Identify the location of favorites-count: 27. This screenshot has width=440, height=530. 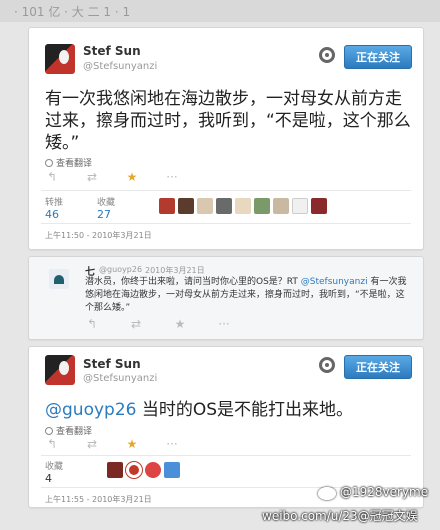
(104, 214).